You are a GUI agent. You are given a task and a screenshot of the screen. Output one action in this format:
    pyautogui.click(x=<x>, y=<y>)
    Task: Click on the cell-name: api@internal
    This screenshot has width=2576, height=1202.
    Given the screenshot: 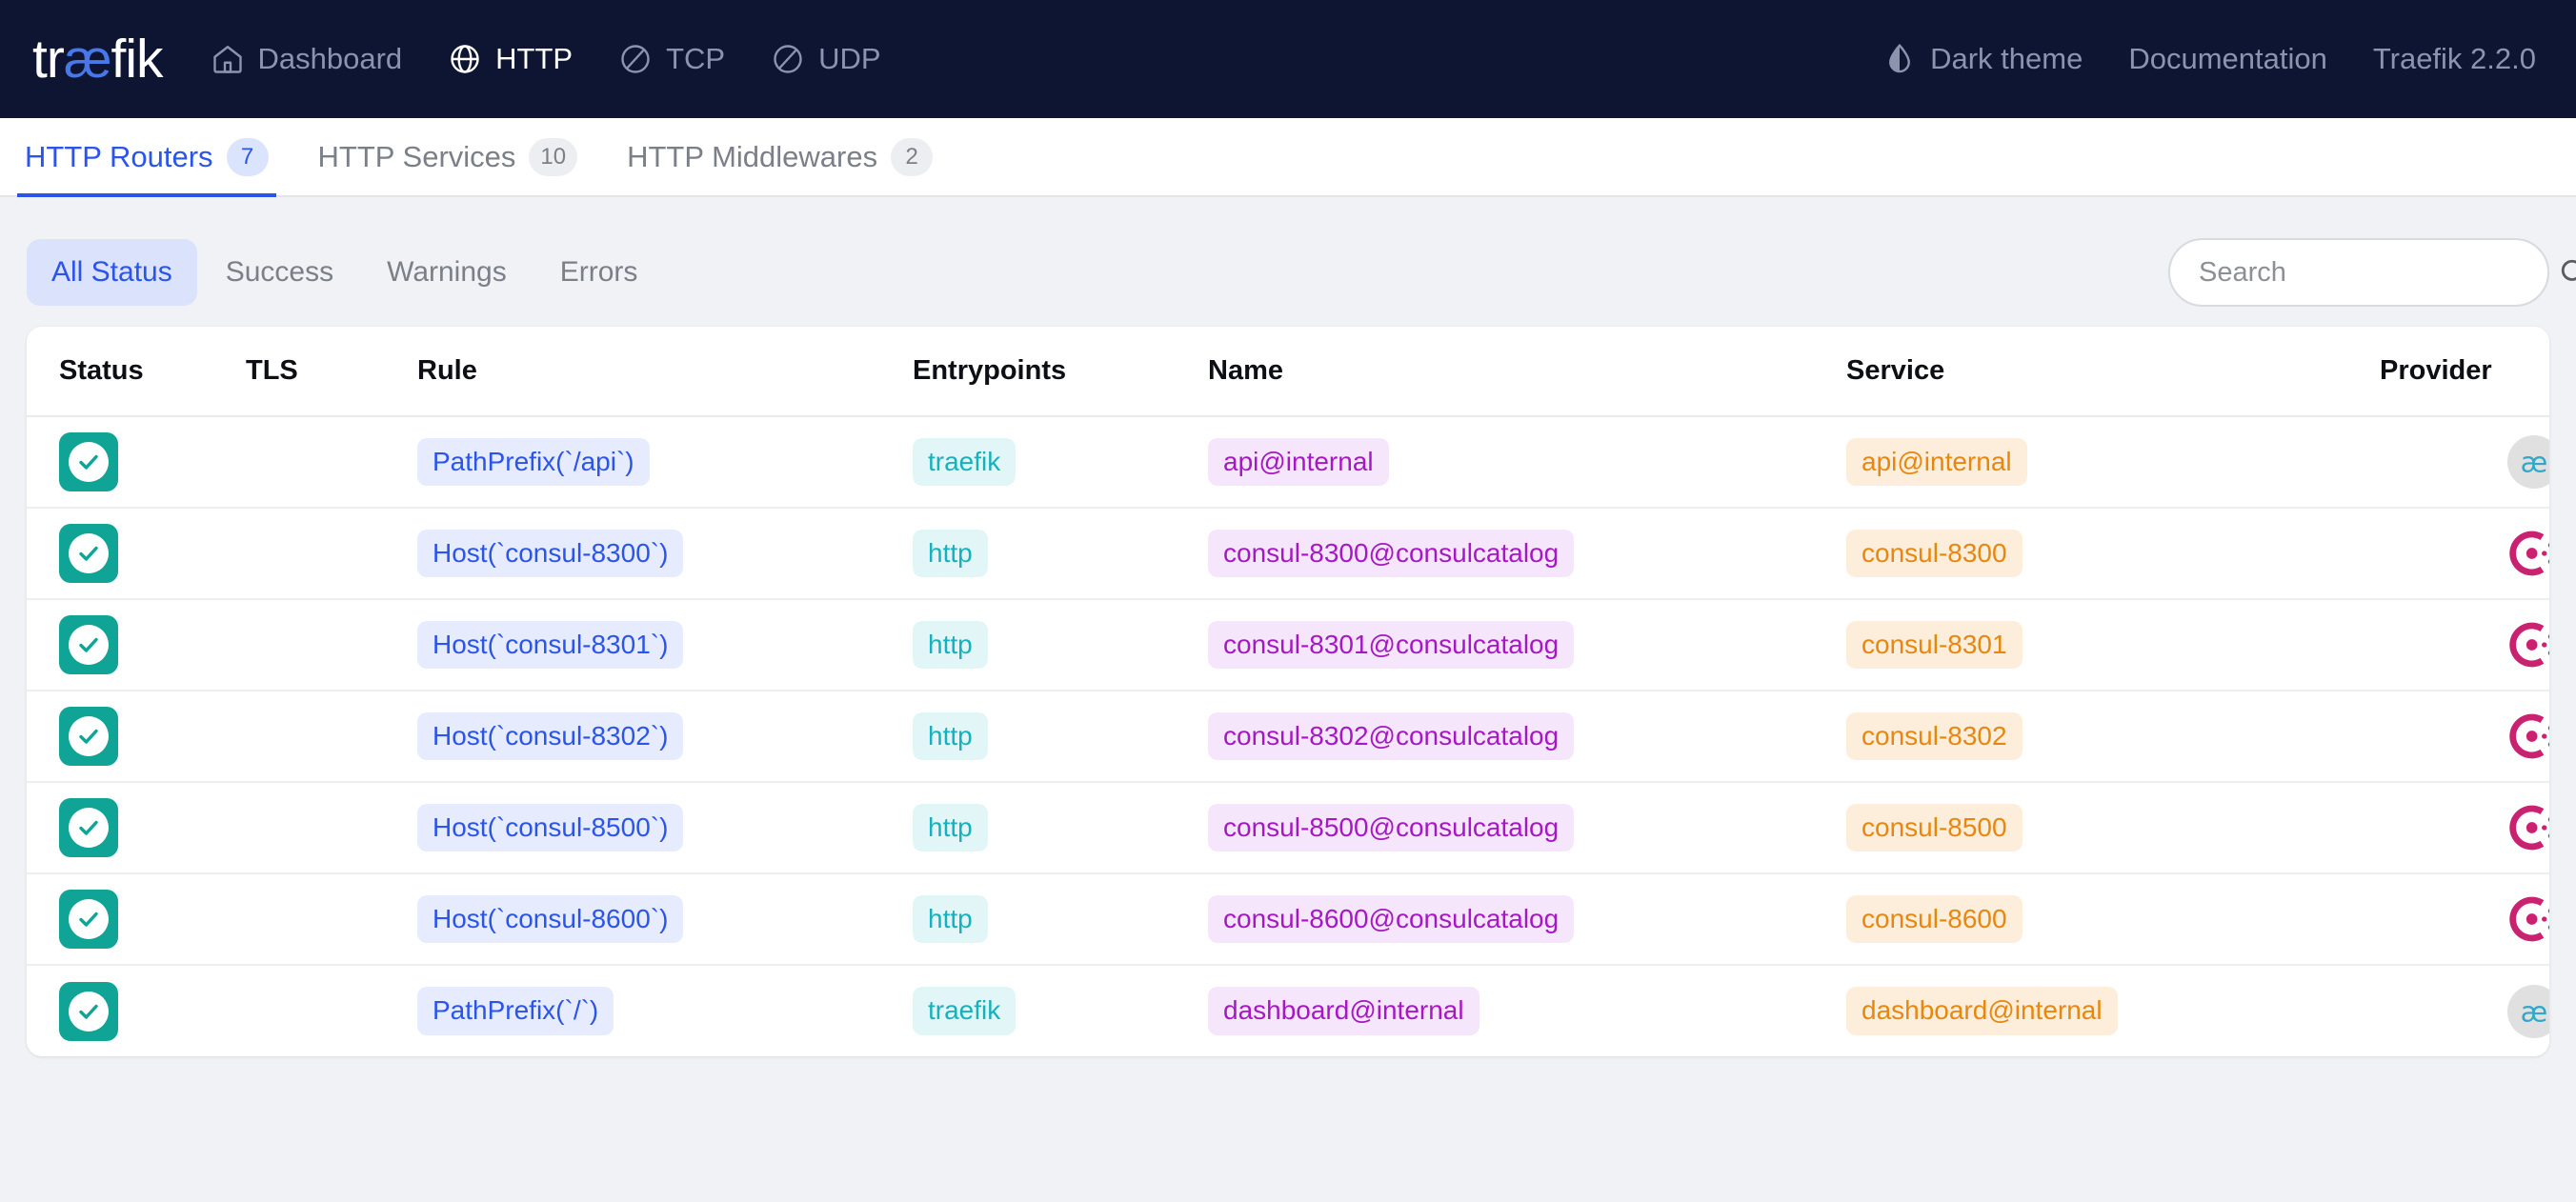 What is the action you would take?
    pyautogui.click(x=1527, y=462)
    